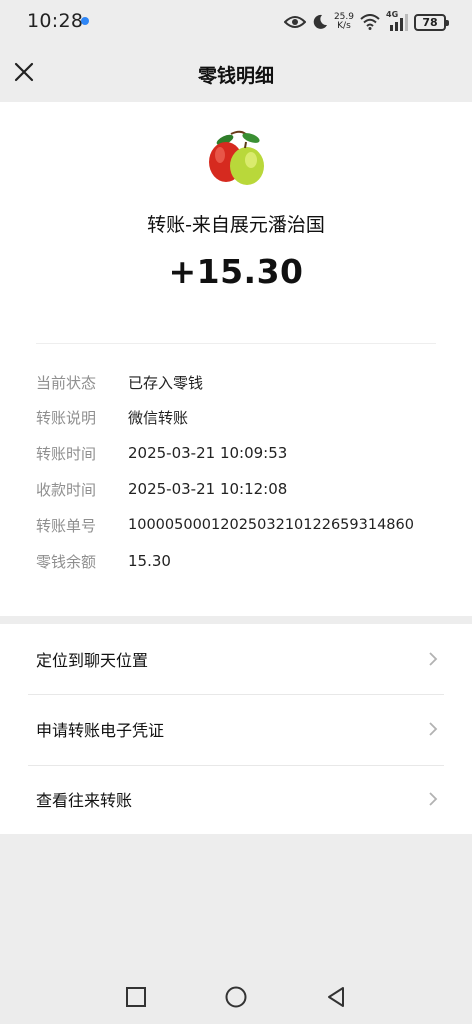 The width and height of the screenshot is (472, 1024). I want to click on detail-value: 已存入零钱, so click(166, 382).